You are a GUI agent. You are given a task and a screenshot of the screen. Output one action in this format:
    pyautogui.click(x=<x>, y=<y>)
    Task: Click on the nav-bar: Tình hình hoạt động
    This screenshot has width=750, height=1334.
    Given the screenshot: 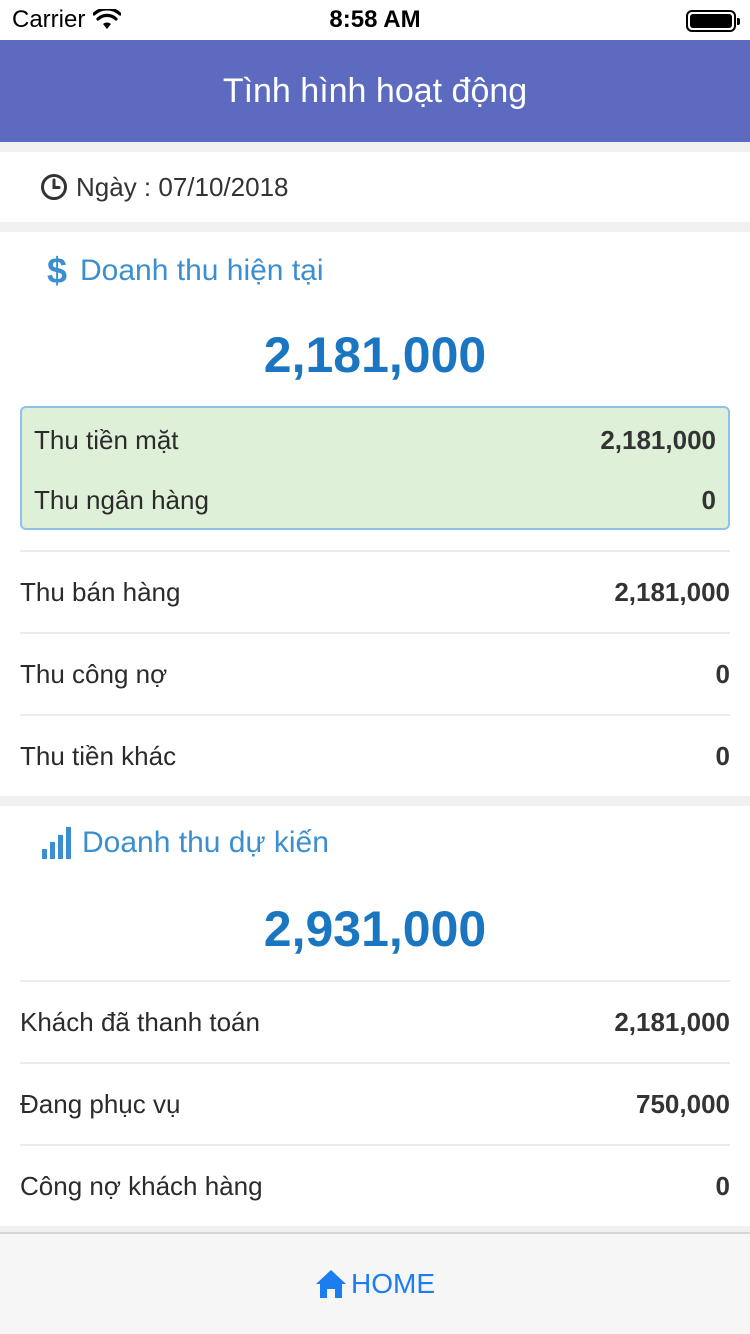 What is the action you would take?
    pyautogui.click(x=375, y=91)
    